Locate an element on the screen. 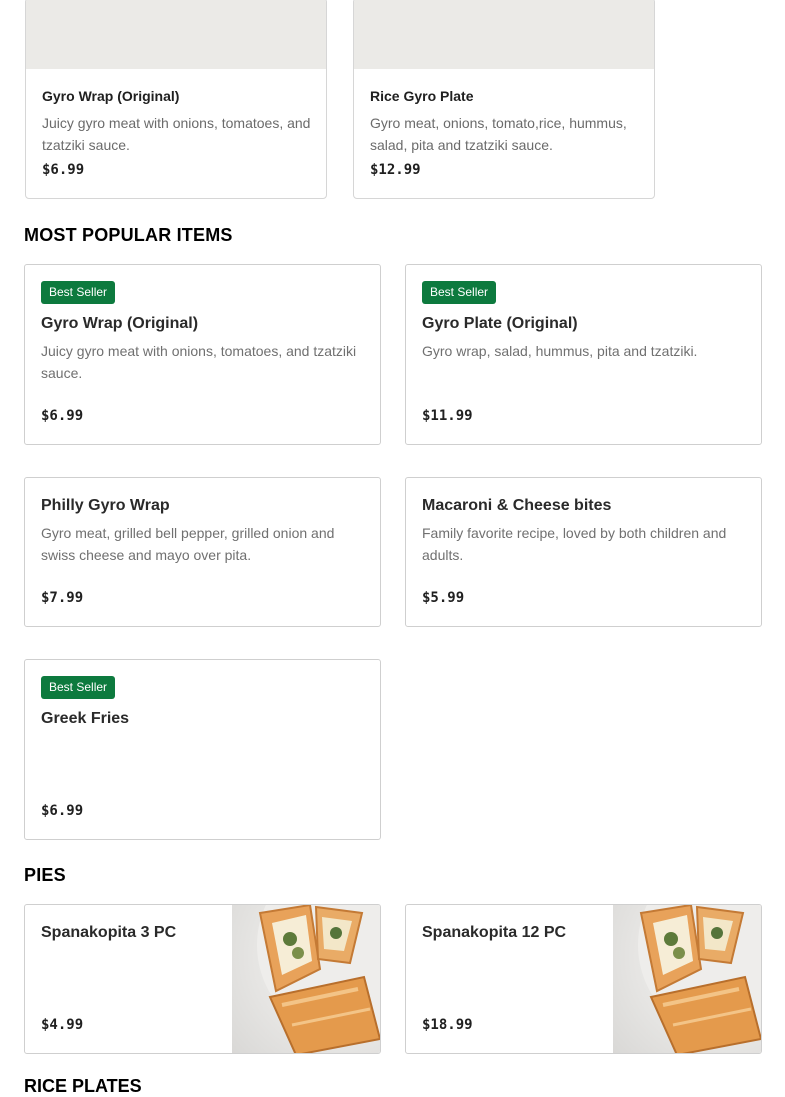 Image resolution: width=785 pixels, height=1097 pixels. menu-item-card: Spanakopita 12 PC $18.99 is located at coordinates (583, 979).